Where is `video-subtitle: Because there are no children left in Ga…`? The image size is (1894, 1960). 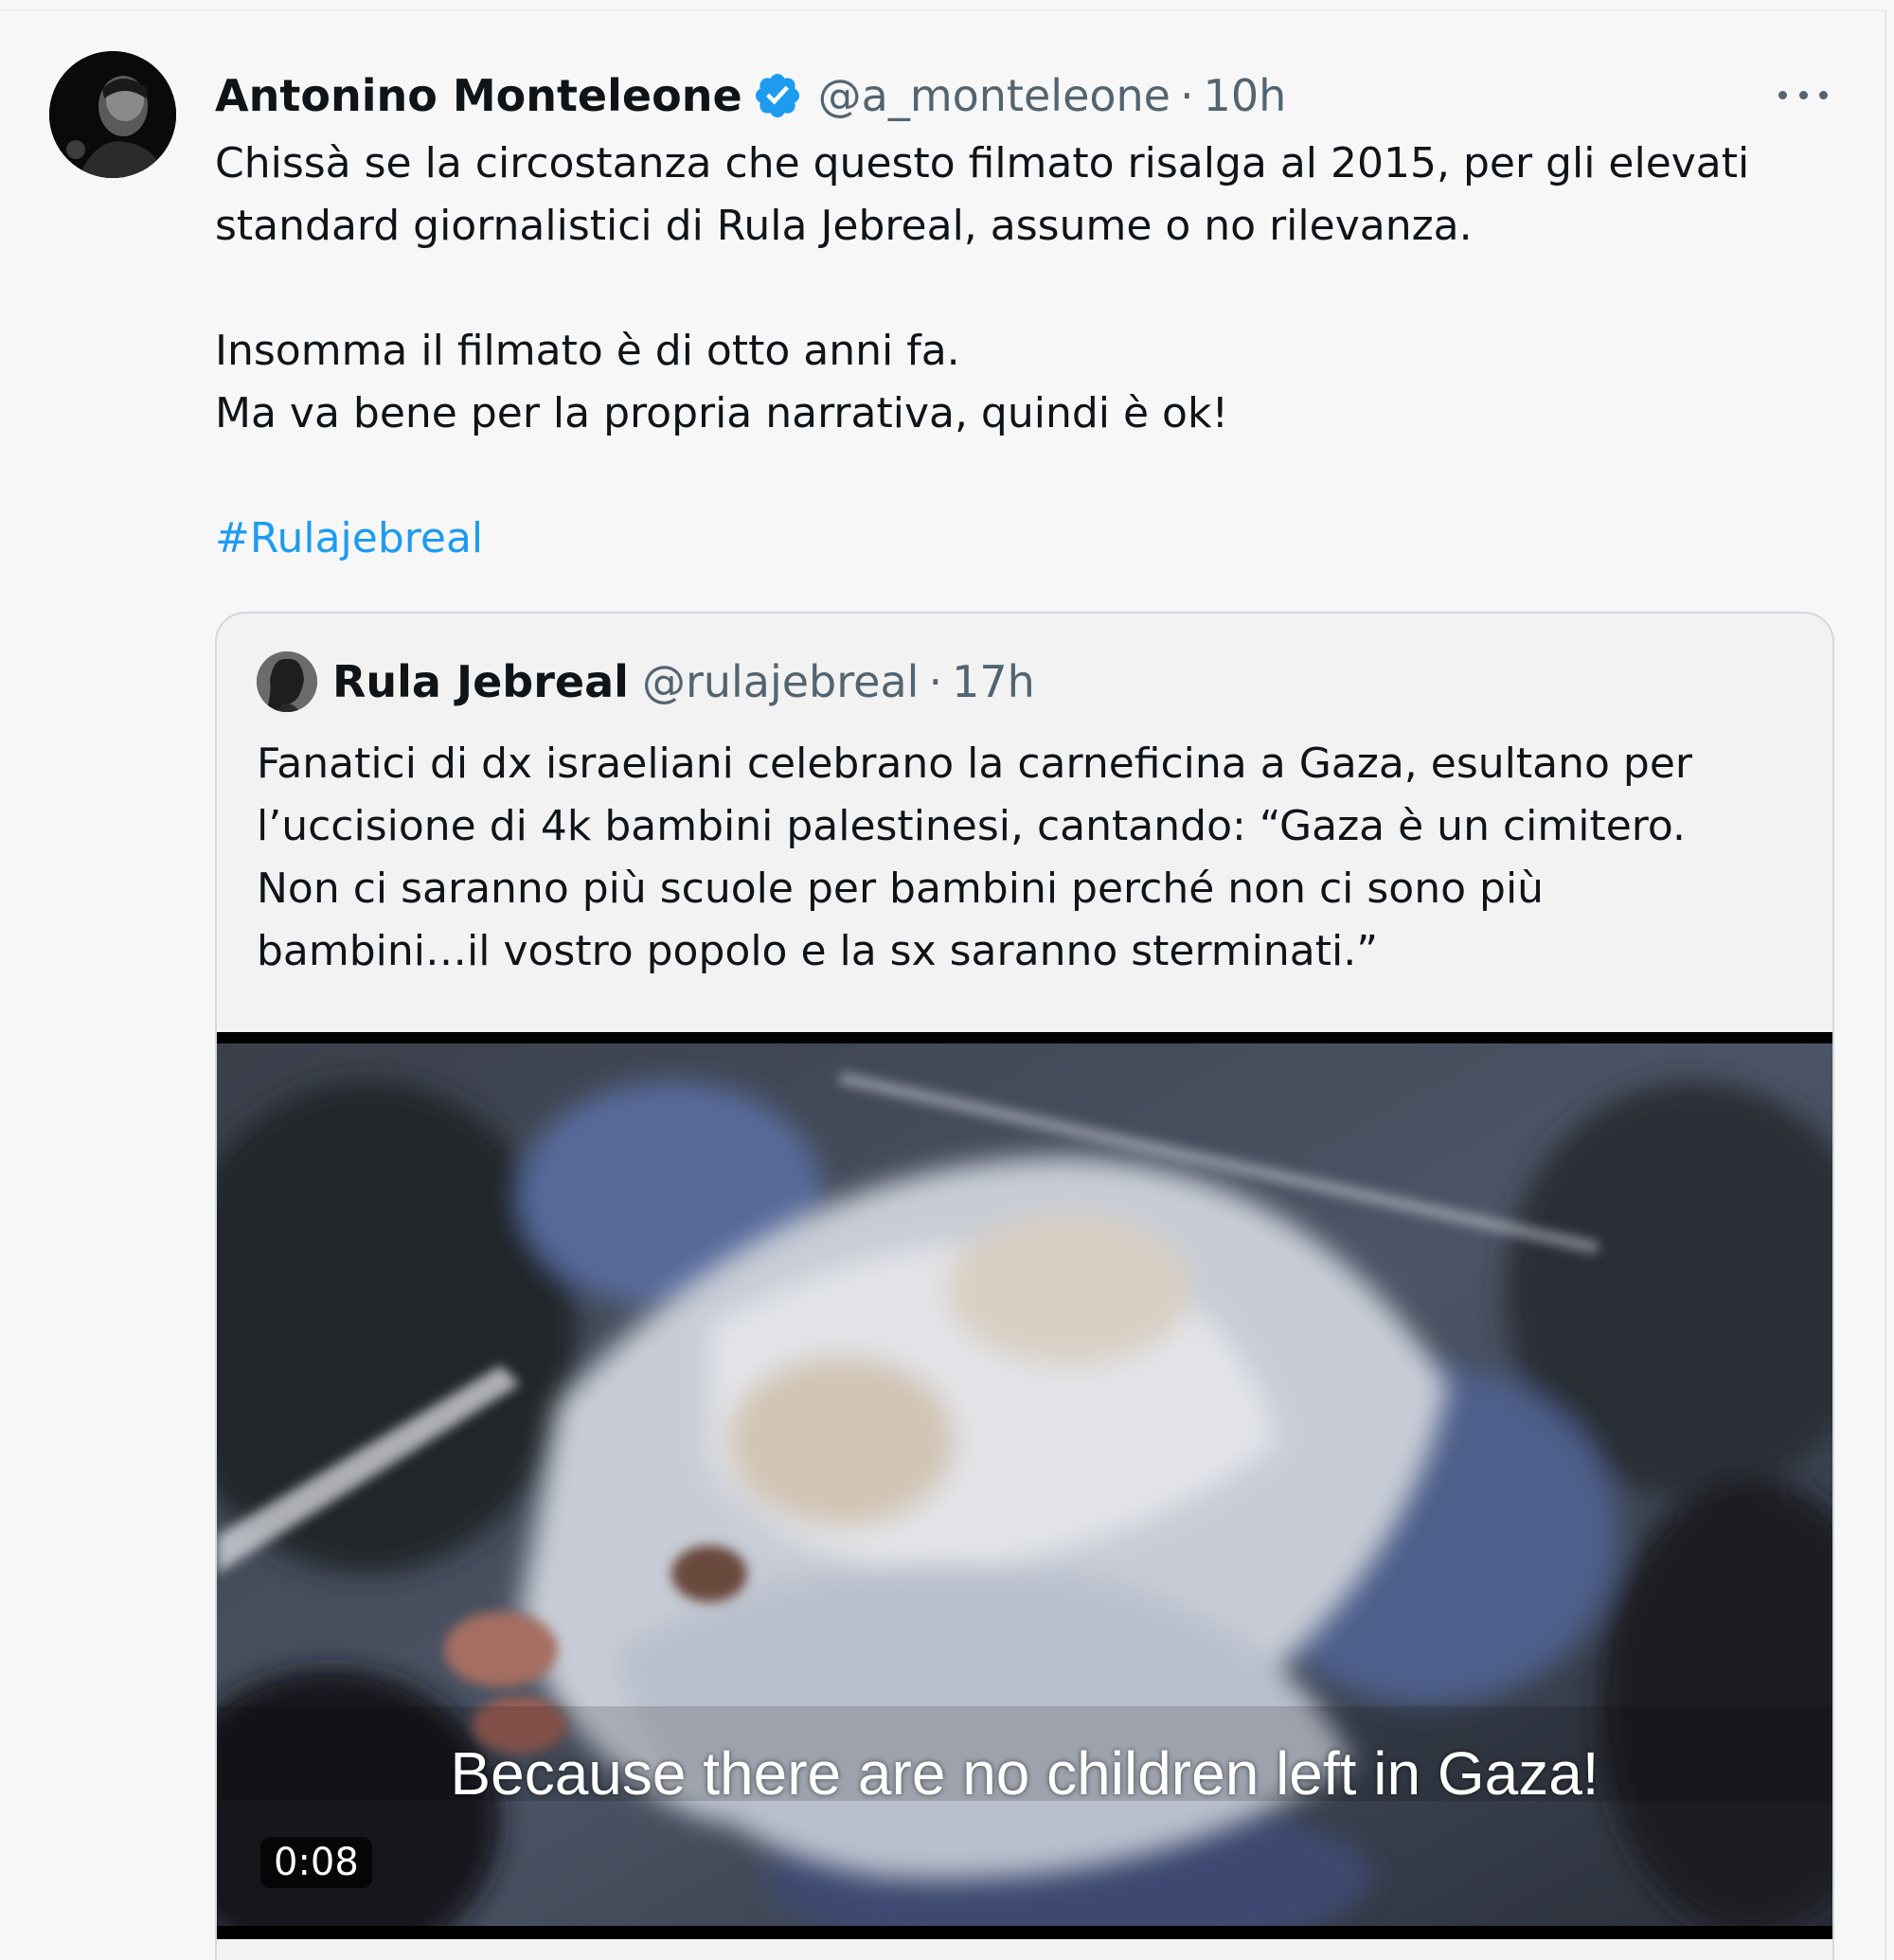 video-subtitle: Because there are no children left in Ga… is located at coordinates (1024, 1773).